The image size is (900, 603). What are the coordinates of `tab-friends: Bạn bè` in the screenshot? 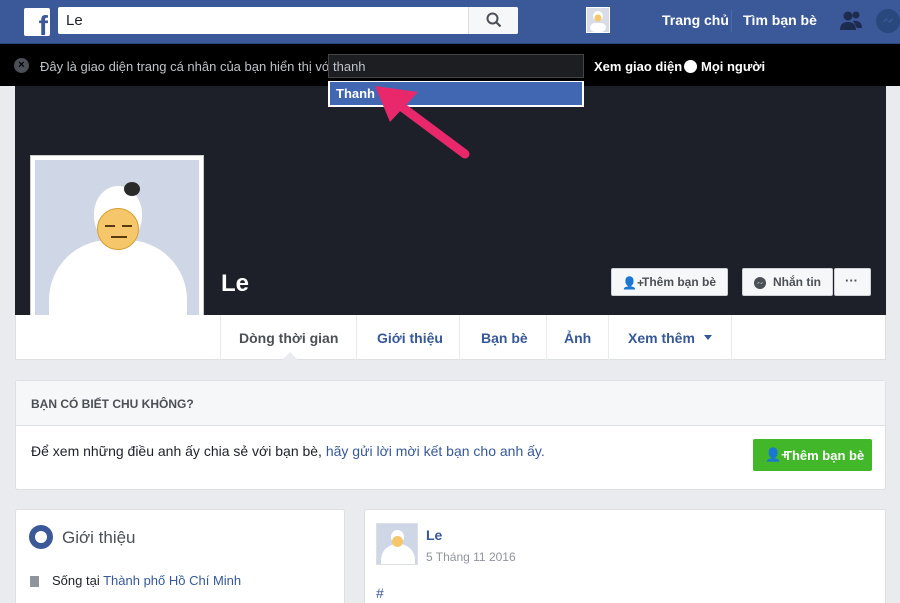 It's located at (503, 337).